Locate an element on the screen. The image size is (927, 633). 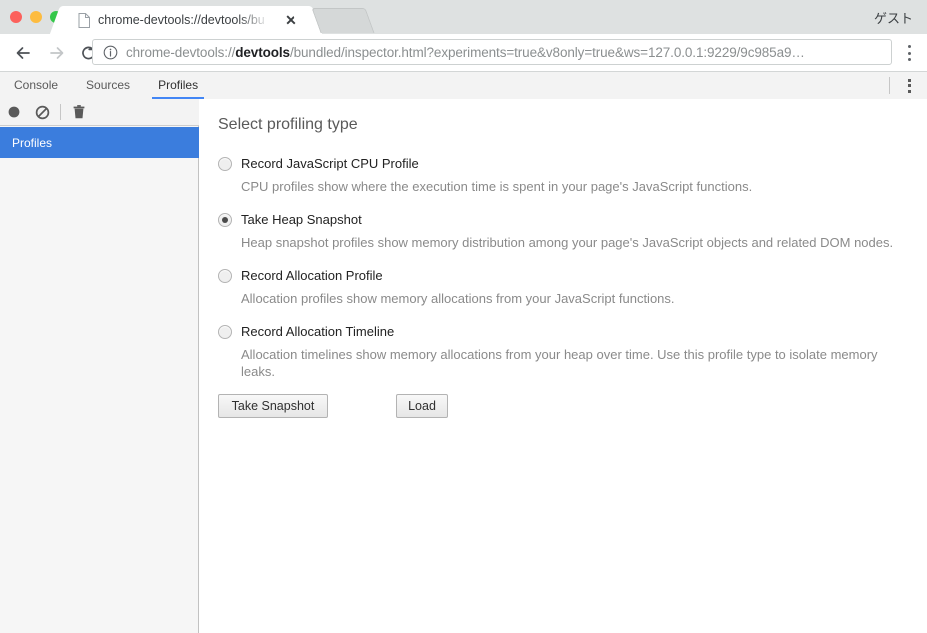
close-window-button is located at coordinates (16, 17).